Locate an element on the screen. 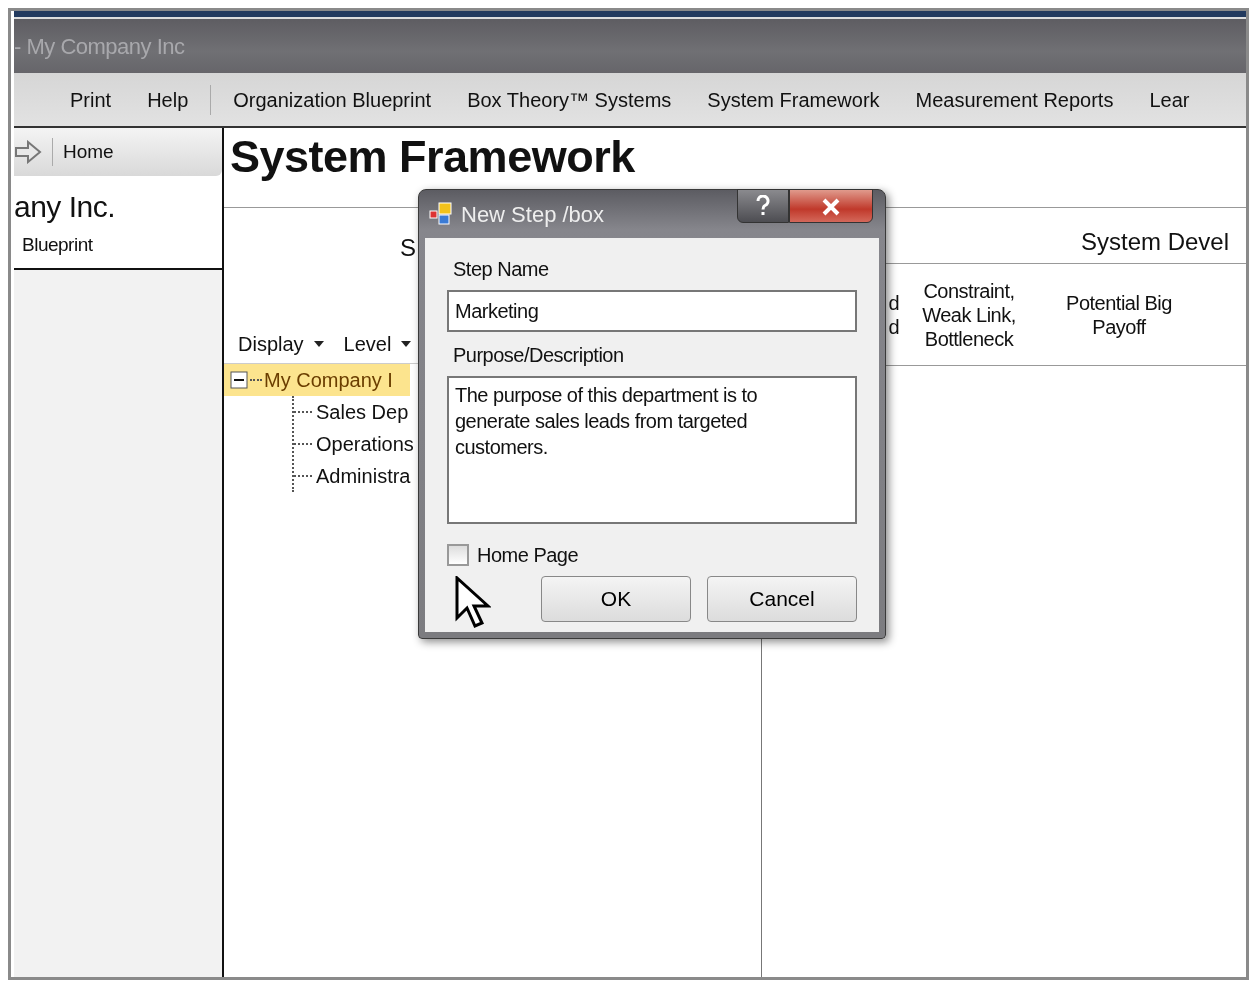 Image resolution: width=1253 pixels, height=984 pixels. field-label: Step Name is located at coordinates (501, 269).